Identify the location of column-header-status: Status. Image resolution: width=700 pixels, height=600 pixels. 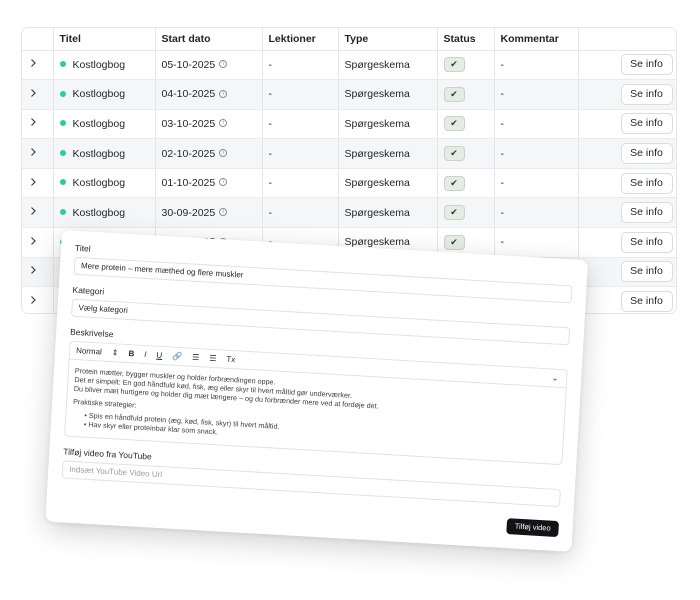
(466, 39).